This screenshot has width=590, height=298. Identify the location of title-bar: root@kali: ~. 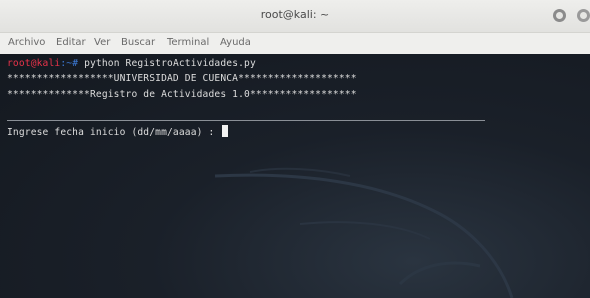
(295, 16).